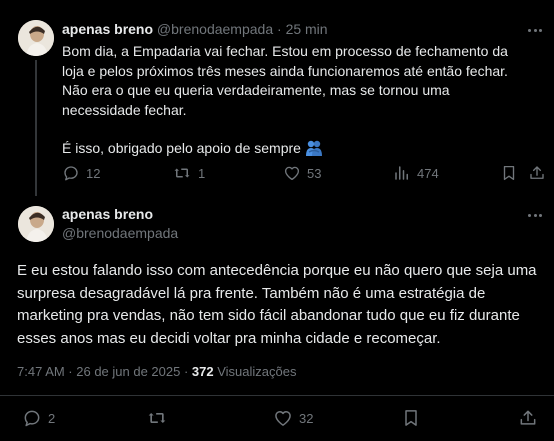  What do you see at coordinates (306, 418) in the screenshot?
I see `like-count: 32` at bounding box center [306, 418].